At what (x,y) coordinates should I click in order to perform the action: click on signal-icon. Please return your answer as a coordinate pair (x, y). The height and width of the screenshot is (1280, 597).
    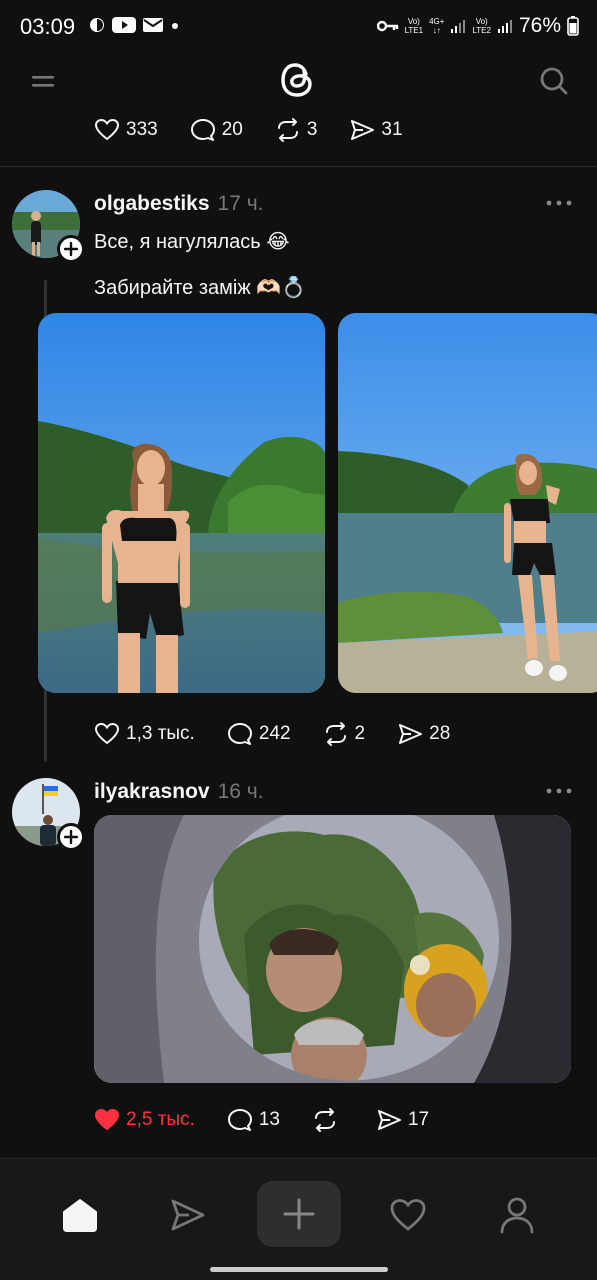
    Looking at the image, I should click on (458, 26).